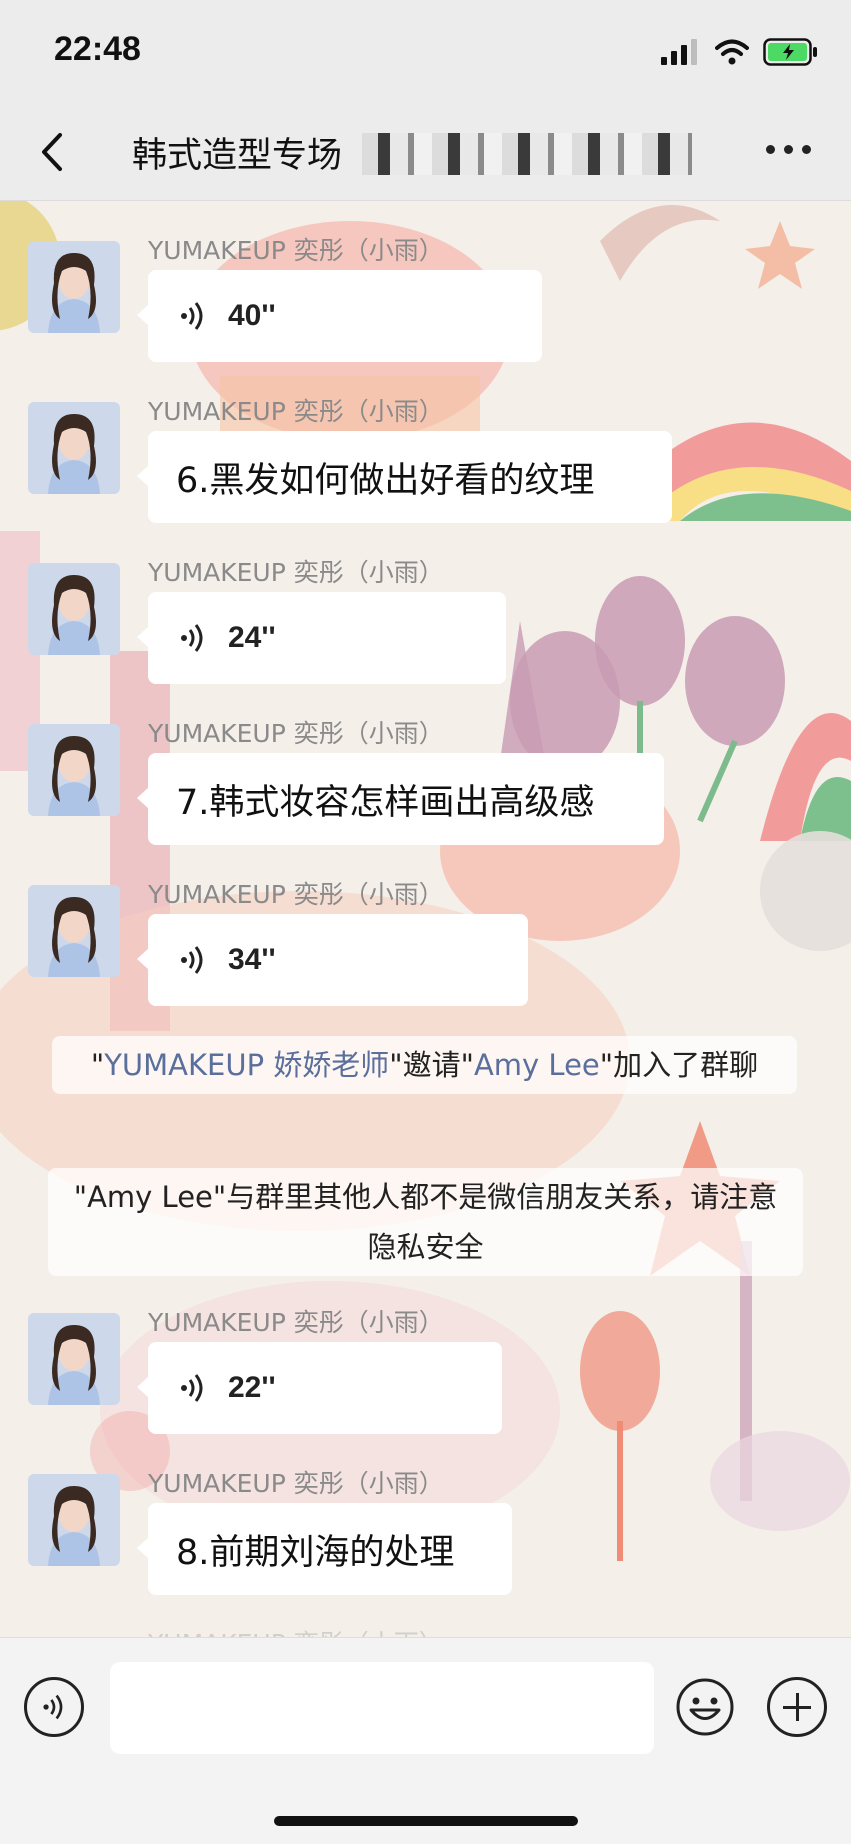 The width and height of the screenshot is (851, 1844). I want to click on invitee-link: Amy Lee, so click(537, 1065).